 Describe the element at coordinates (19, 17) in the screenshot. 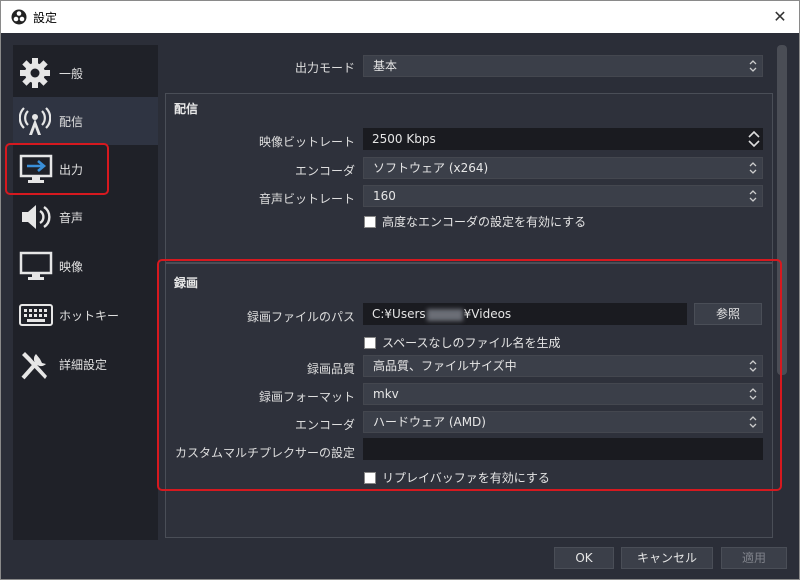

I see `obs-logo-icon` at that location.